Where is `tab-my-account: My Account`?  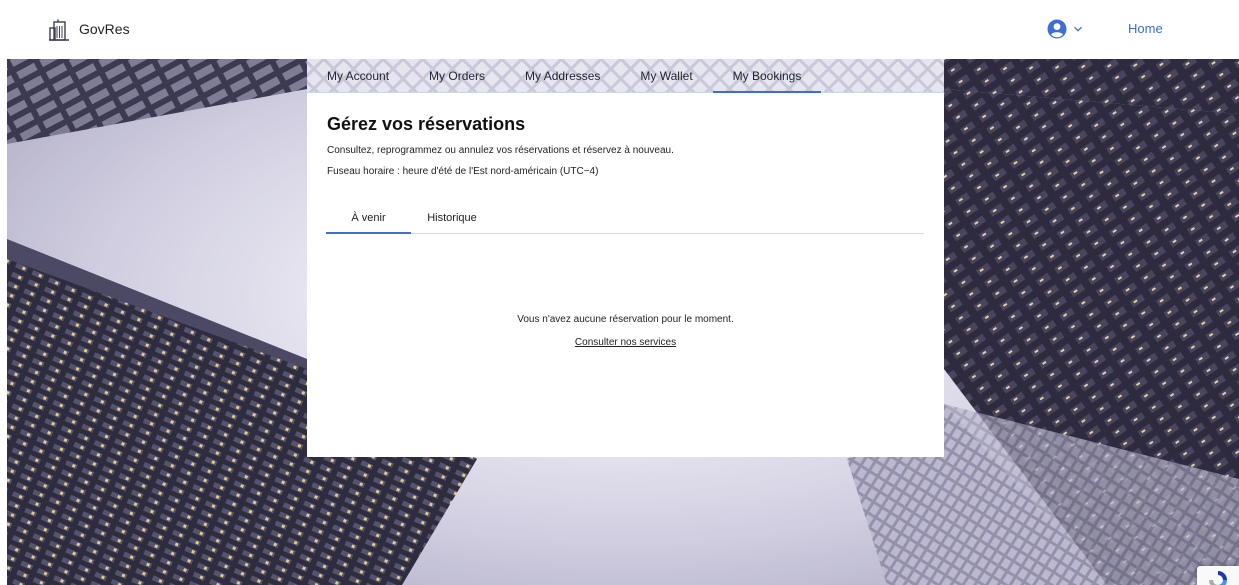 tab-my-account: My Account is located at coordinates (358, 75).